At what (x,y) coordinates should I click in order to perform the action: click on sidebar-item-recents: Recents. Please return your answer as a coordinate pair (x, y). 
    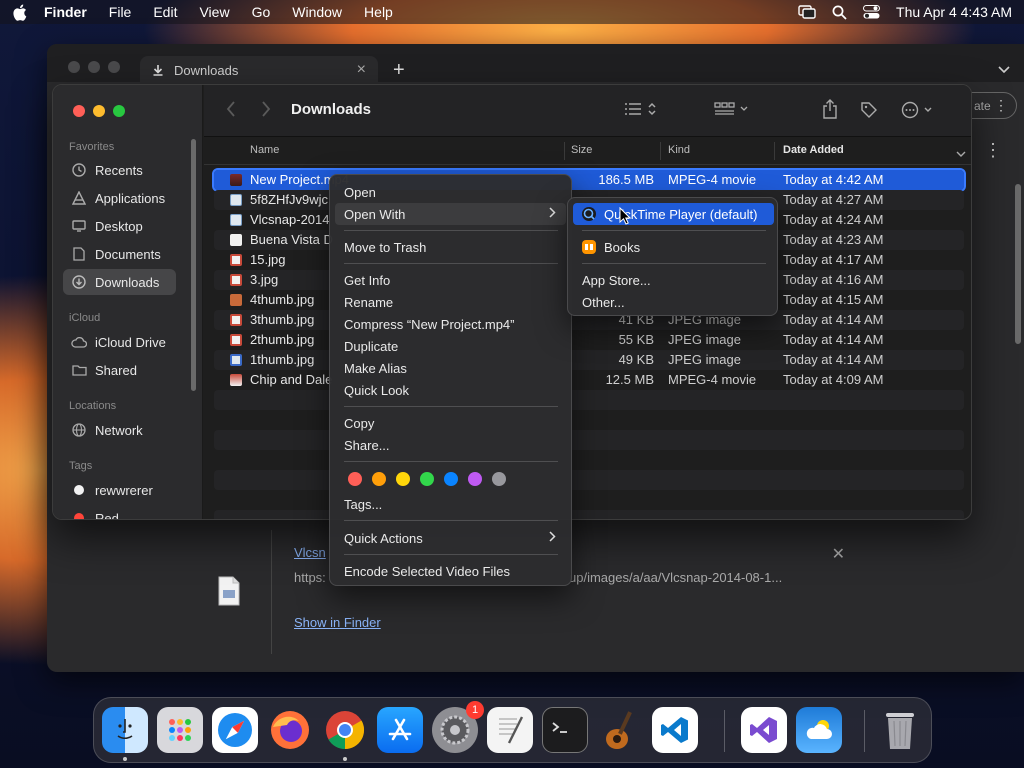
    Looking at the image, I should click on (119, 170).